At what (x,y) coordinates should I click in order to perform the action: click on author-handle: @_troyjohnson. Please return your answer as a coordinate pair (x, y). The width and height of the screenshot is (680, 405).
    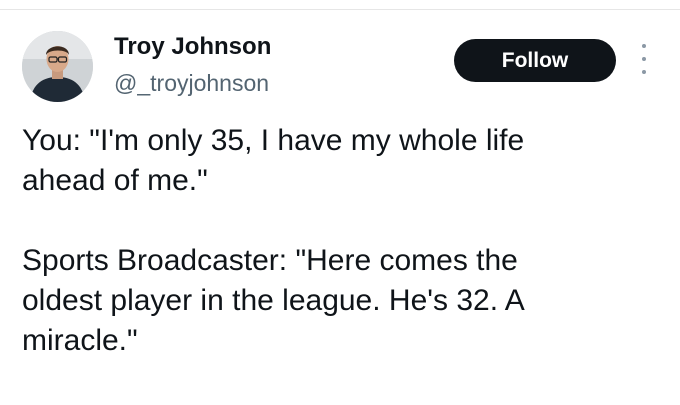
    Looking at the image, I should click on (191, 83).